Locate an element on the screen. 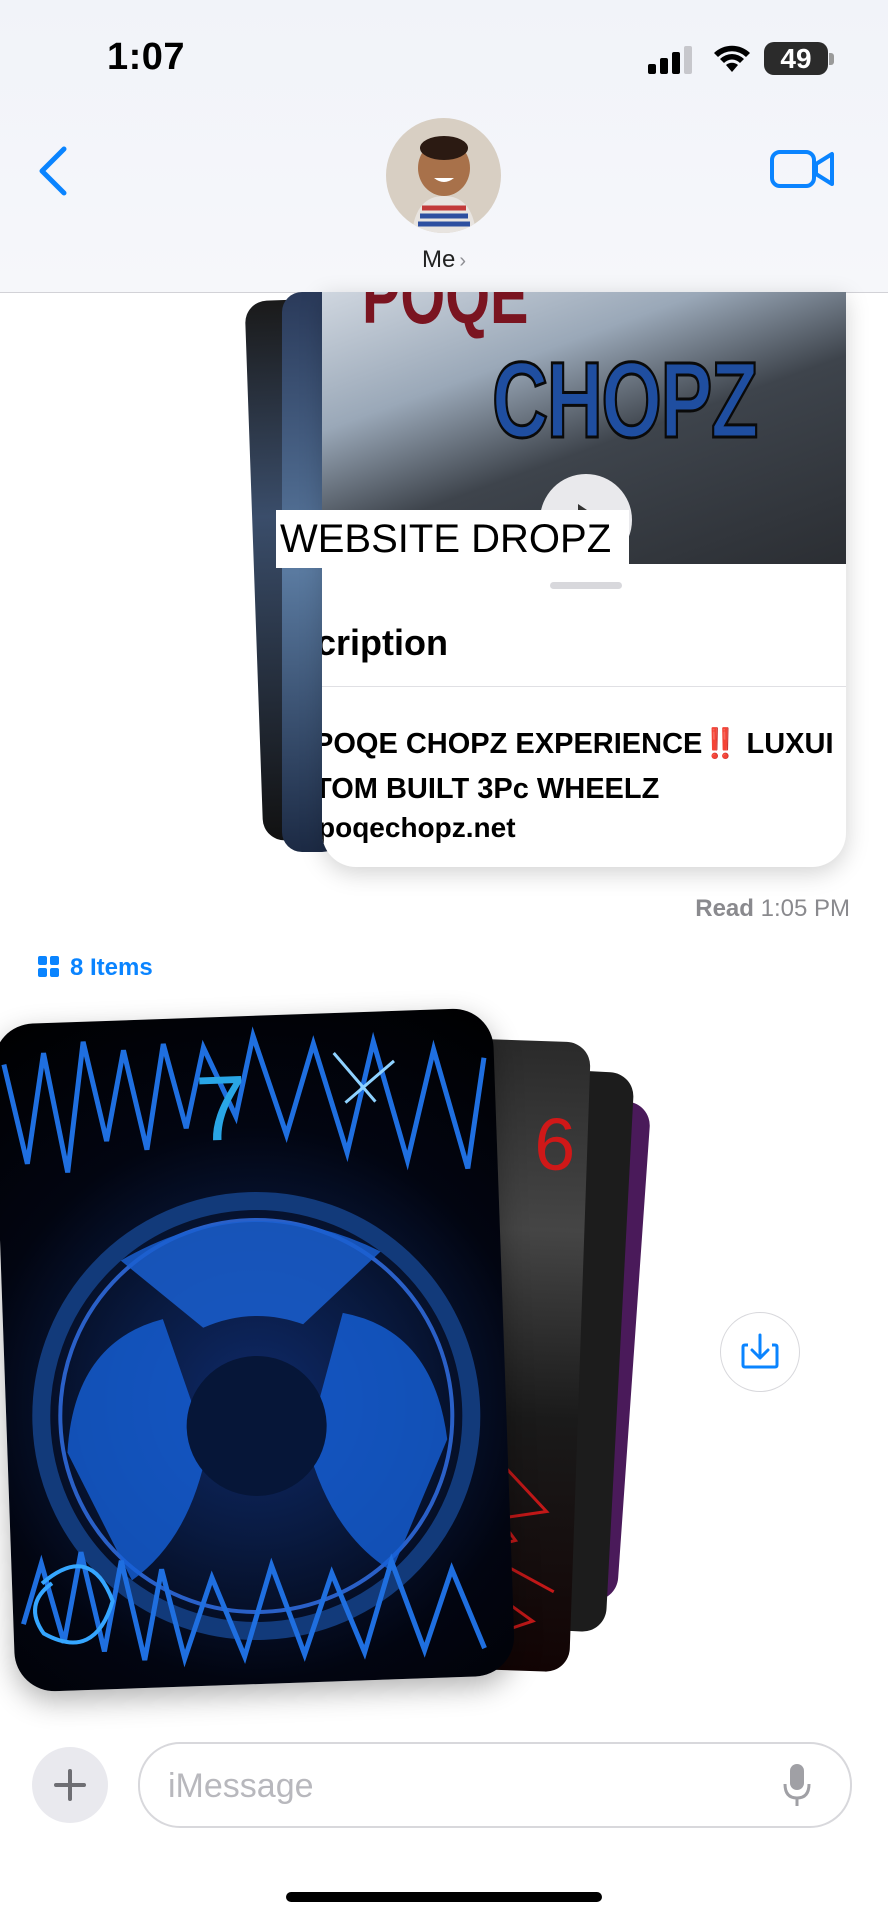 The image size is (888, 1920). home-indicator is located at coordinates (444, 1897).